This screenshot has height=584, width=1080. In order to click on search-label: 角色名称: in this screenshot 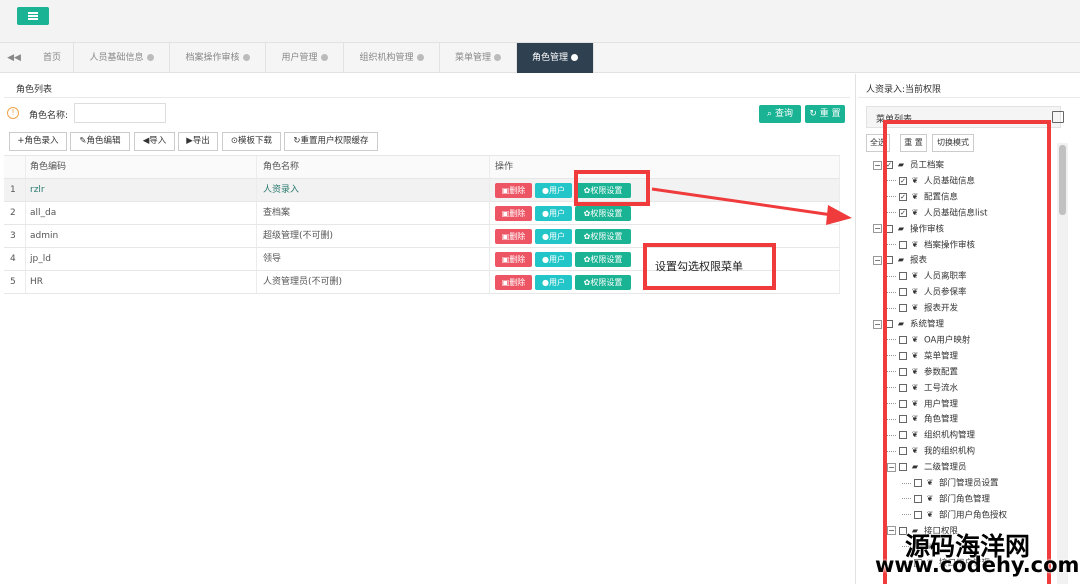, I will do `click(49, 116)`.